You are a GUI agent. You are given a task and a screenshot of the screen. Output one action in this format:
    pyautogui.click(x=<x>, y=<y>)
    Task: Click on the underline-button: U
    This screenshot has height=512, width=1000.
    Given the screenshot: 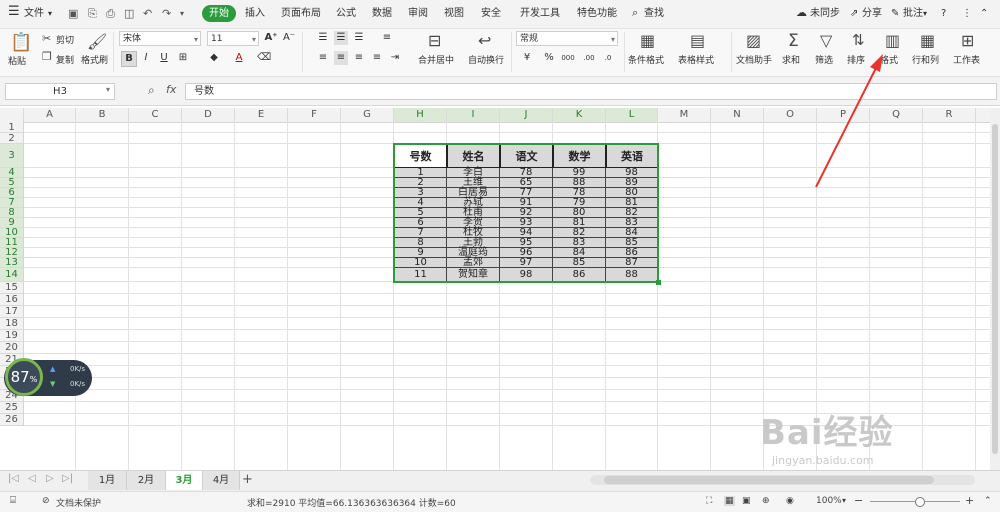 What is the action you would take?
    pyautogui.click(x=164, y=58)
    